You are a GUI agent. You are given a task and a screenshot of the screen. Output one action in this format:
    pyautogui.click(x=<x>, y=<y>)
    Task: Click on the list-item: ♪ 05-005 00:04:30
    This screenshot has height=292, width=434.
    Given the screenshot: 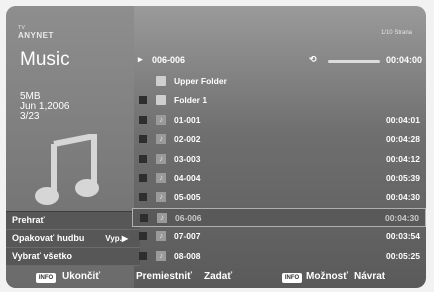 What is the action you would take?
    pyautogui.click(x=279, y=197)
    